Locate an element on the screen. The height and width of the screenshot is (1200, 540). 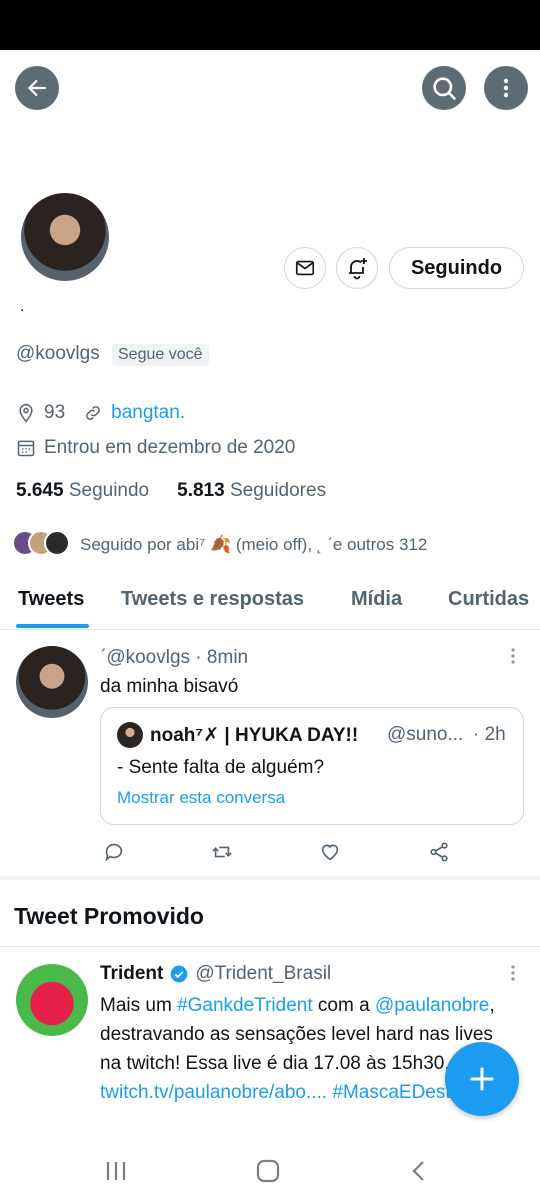
tweet-actions is located at coordinates (280, 852).